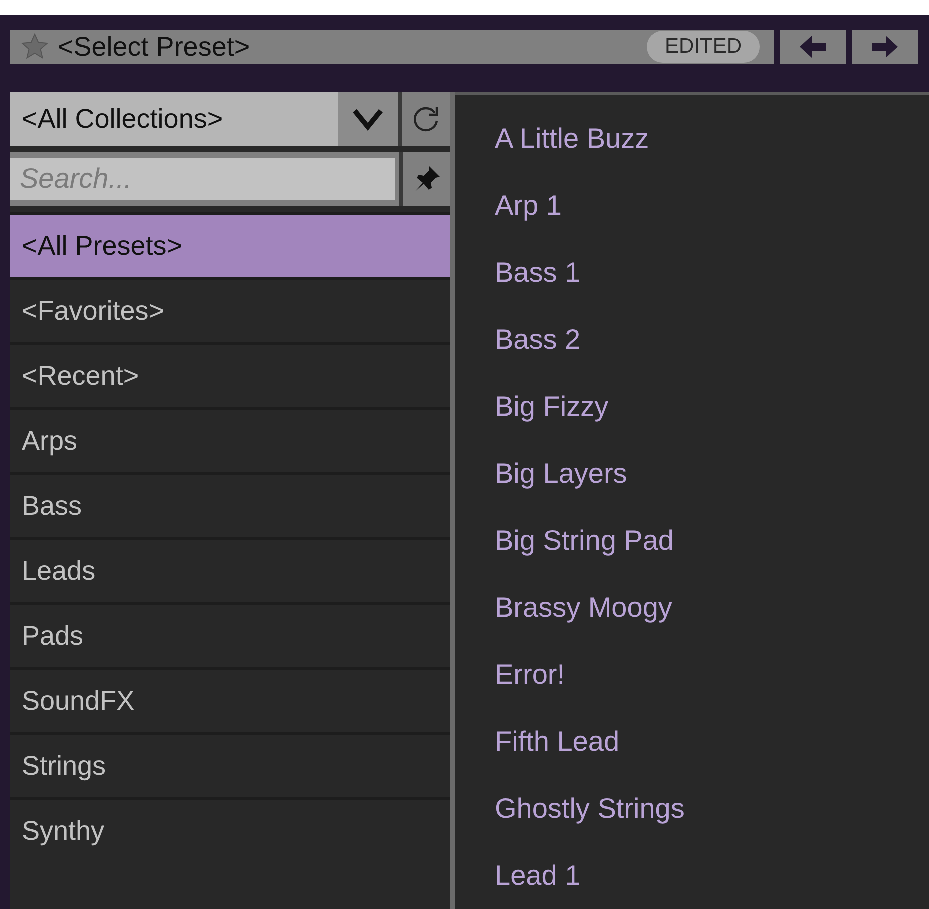 This screenshot has height=909, width=929. Describe the element at coordinates (230, 374) in the screenshot. I see `category-item: <Recent>` at that location.